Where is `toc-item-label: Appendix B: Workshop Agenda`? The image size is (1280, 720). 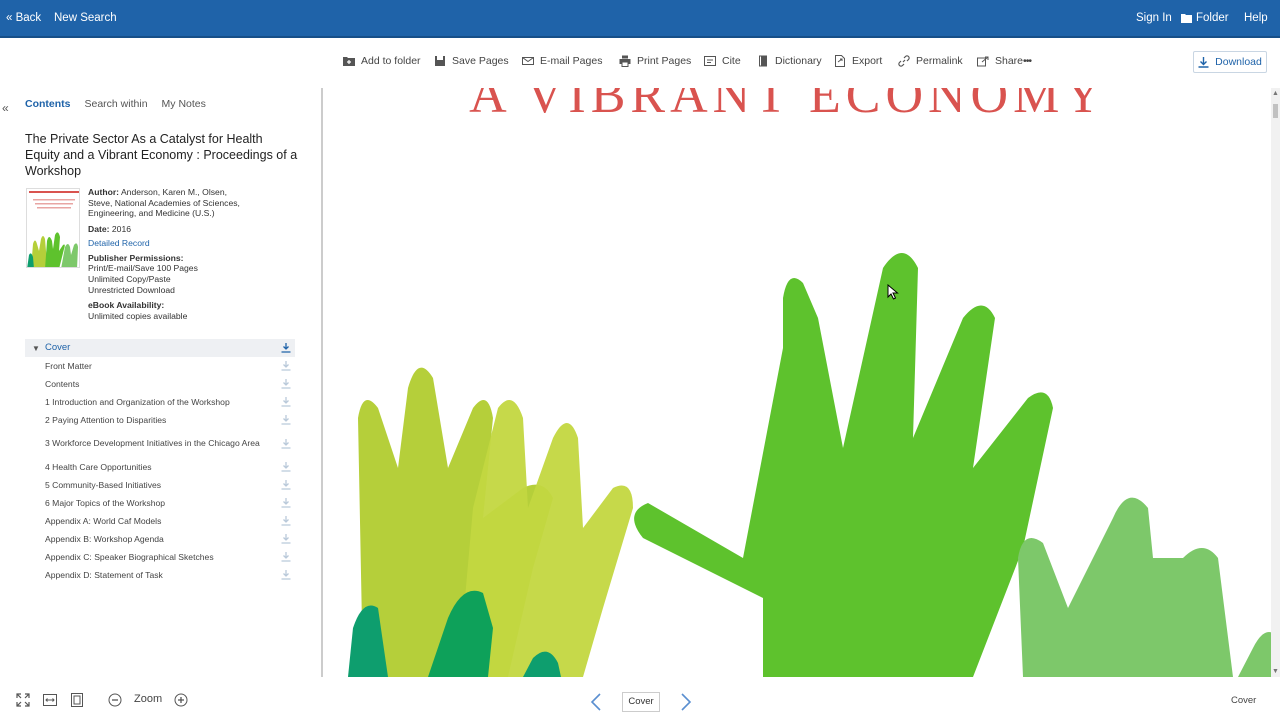
toc-item-label: Appendix B: Workshop Agenda is located at coordinates (104, 538).